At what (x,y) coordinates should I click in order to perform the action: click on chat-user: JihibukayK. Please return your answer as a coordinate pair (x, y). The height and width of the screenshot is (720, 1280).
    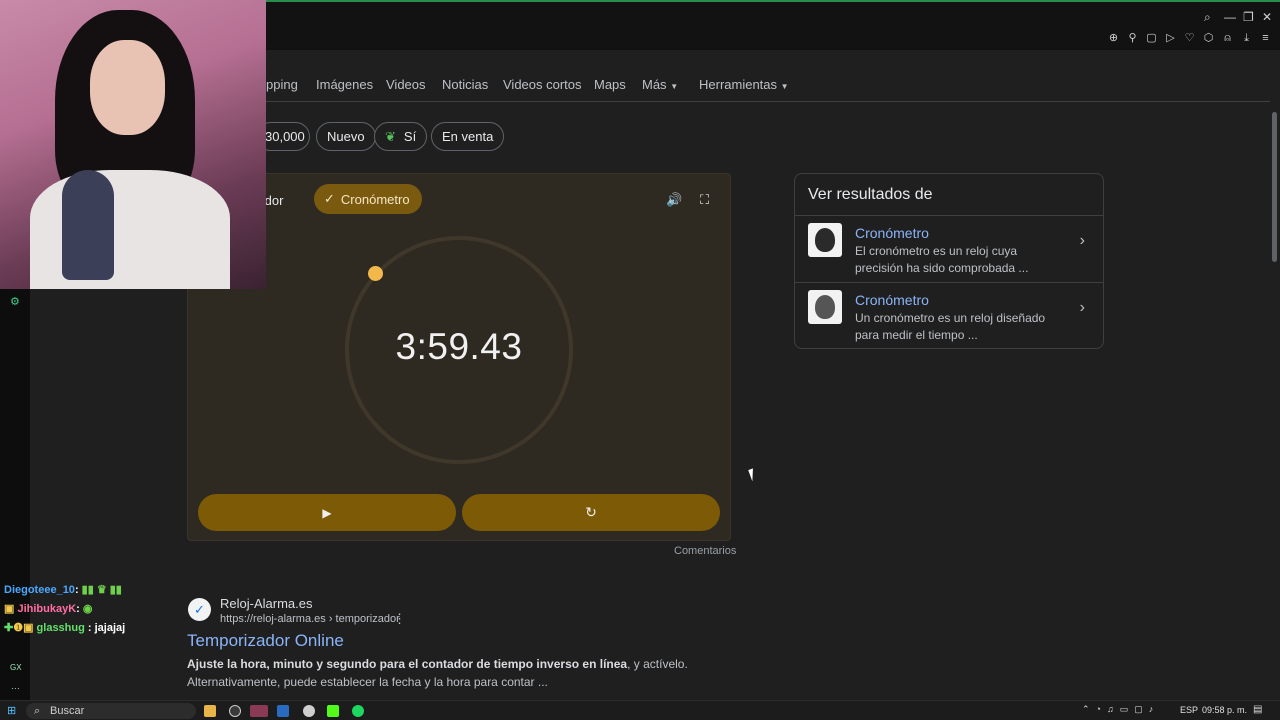
    Looking at the image, I should click on (47, 609).